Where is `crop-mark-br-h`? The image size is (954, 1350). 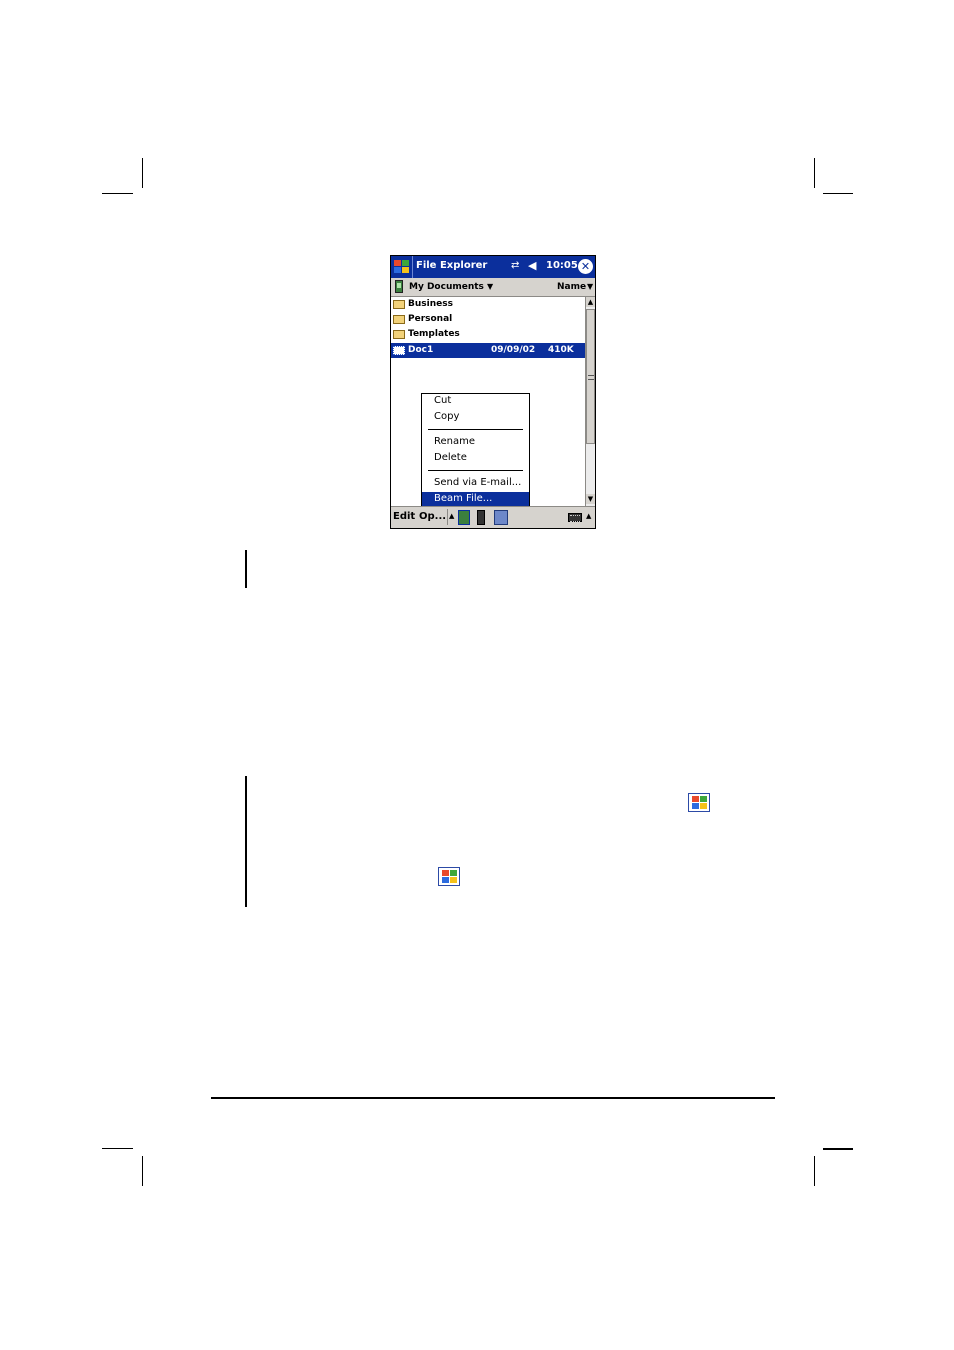
crop-mark-br-h is located at coordinates (838, 1149).